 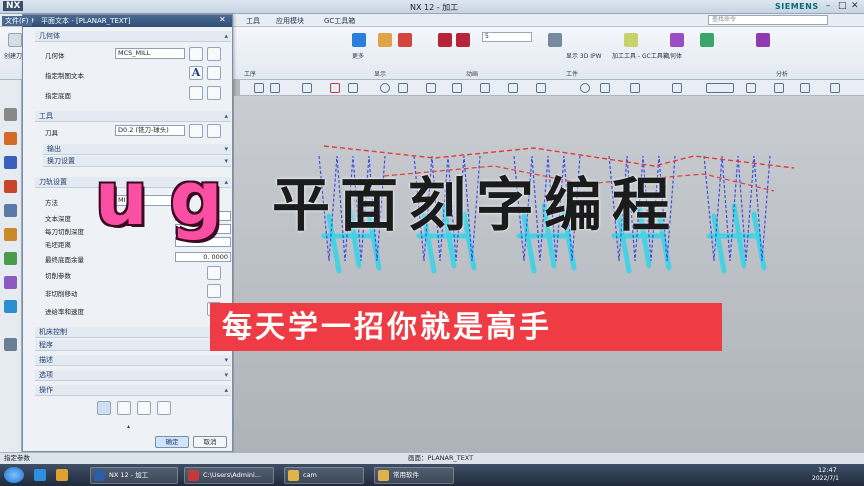 What do you see at coordinates (196, 131) in the screenshot?
I see `tool-edit-icon` at bounding box center [196, 131].